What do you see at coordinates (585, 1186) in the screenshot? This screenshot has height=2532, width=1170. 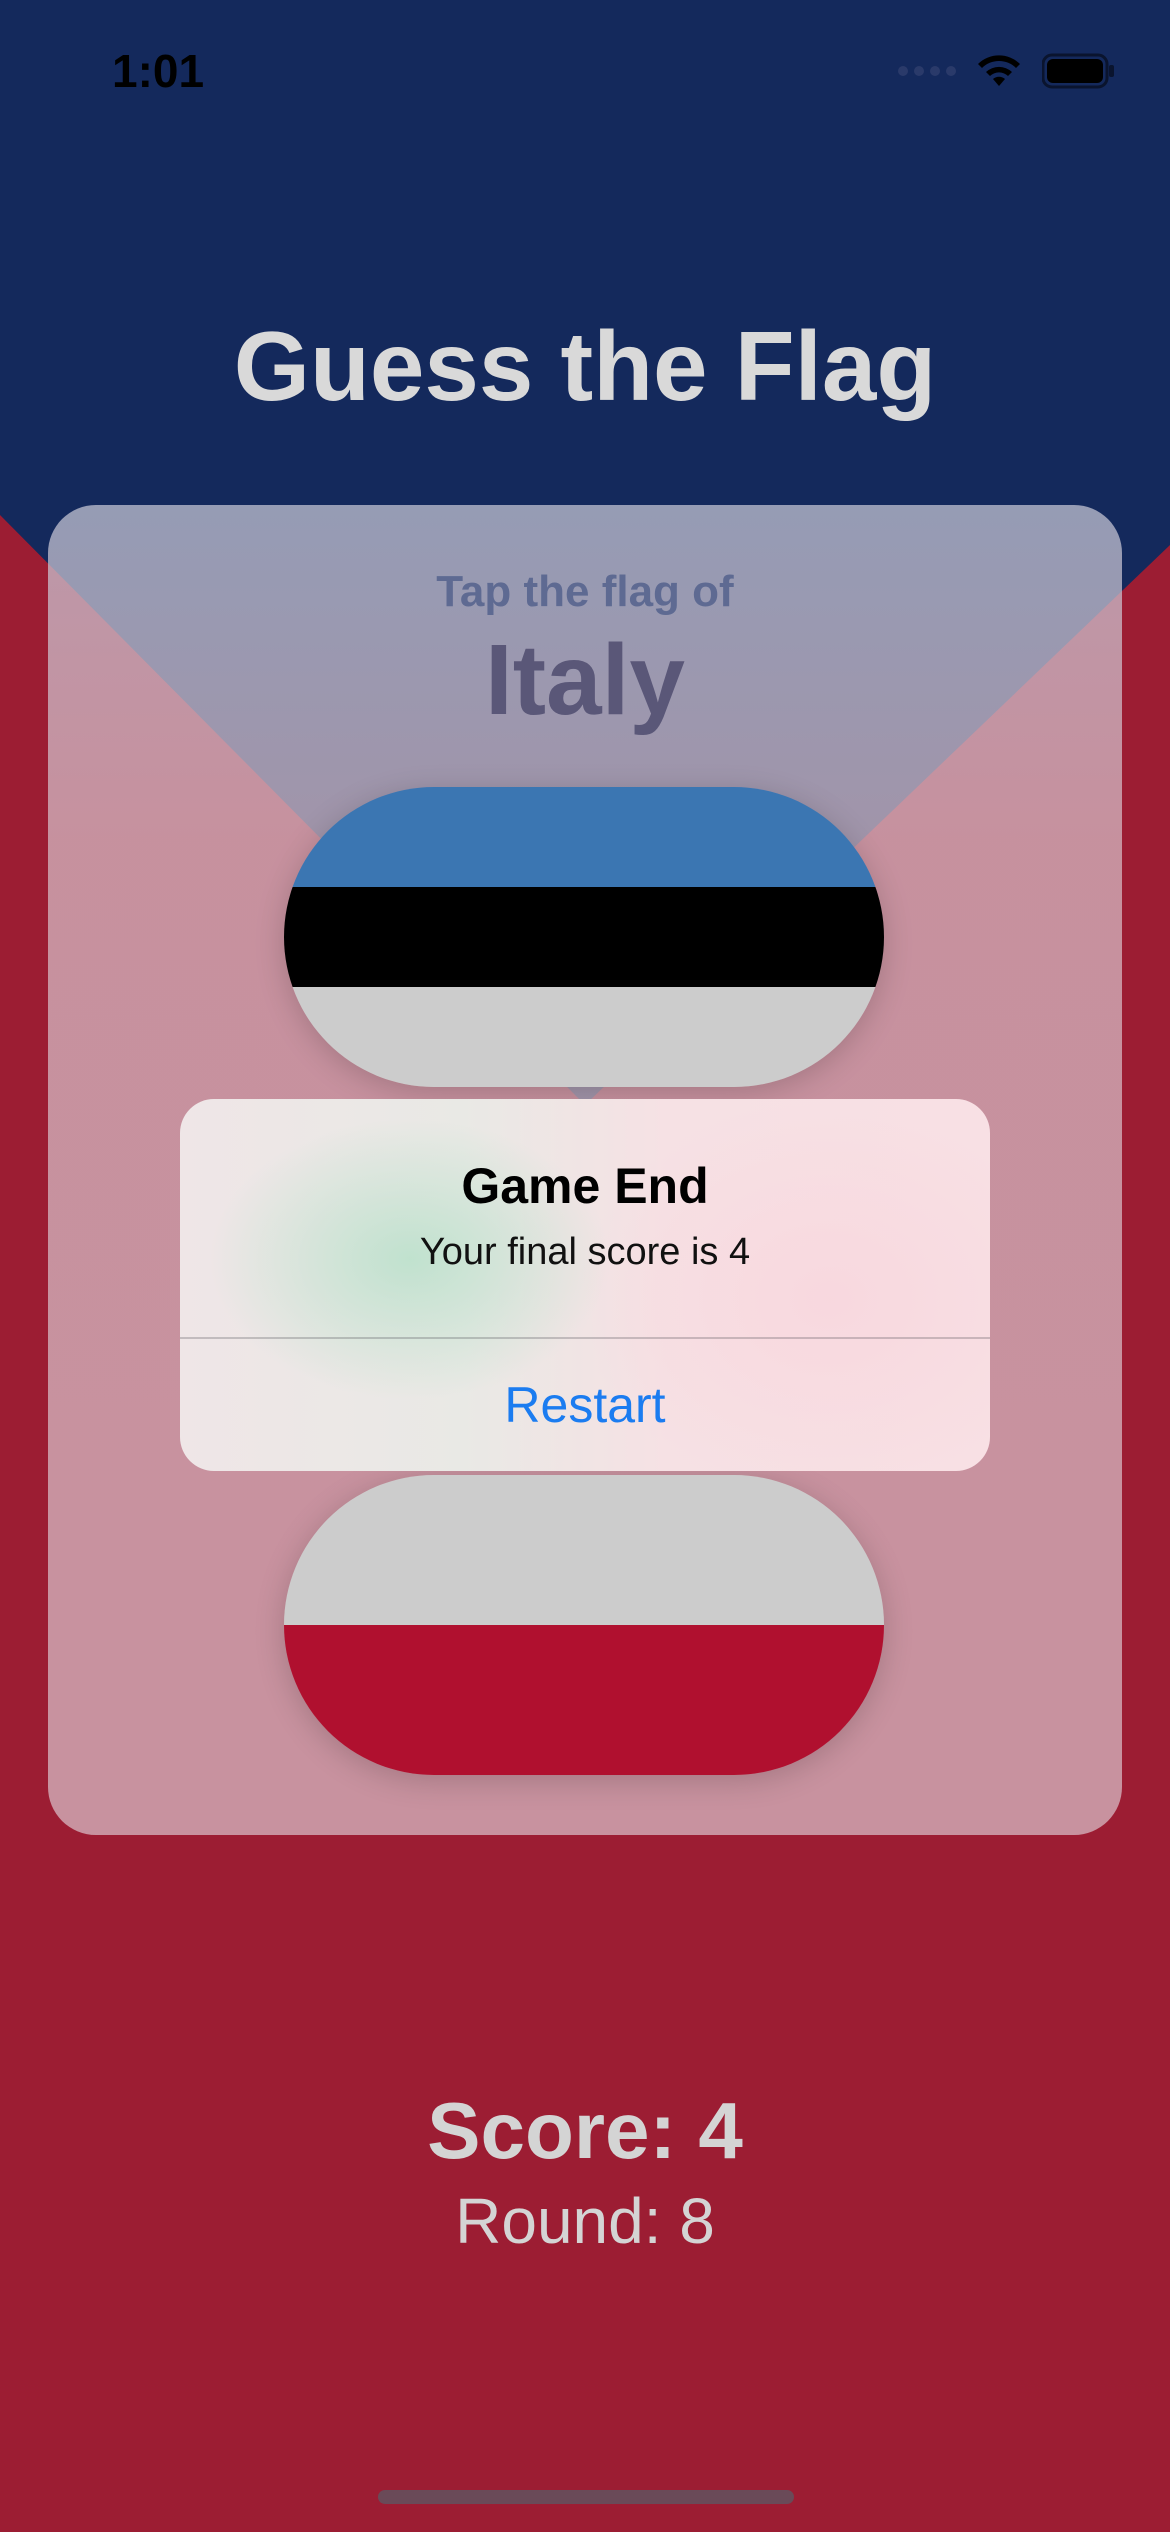 I see `alert-title: Game End` at bounding box center [585, 1186].